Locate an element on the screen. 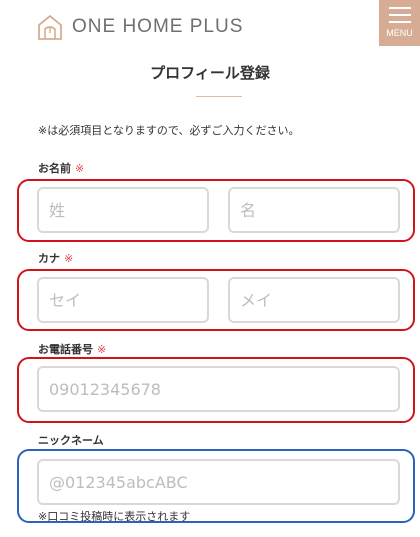  last-name-kana-input is located at coordinates (123, 300).